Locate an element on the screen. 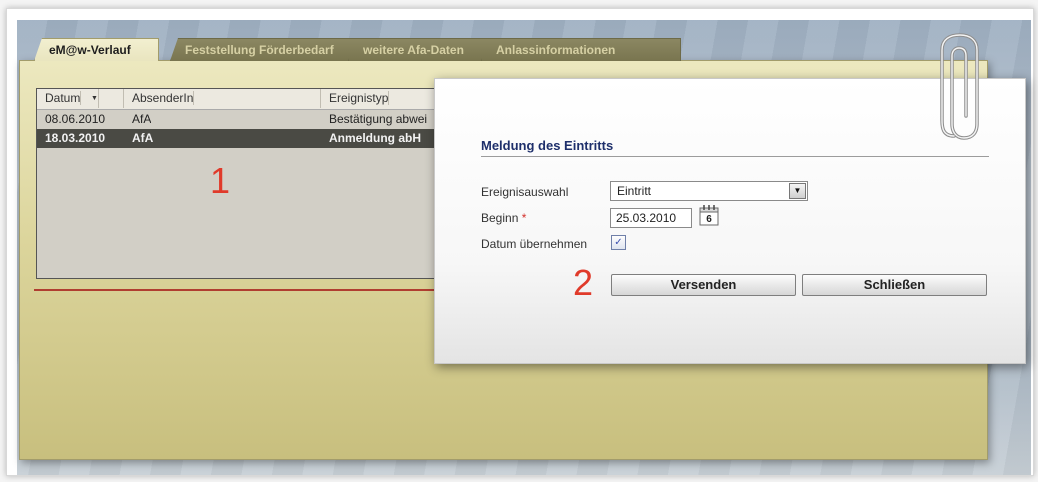 The height and width of the screenshot is (482, 1038). dialog-title: Meldung des Eintritts is located at coordinates (547, 145).